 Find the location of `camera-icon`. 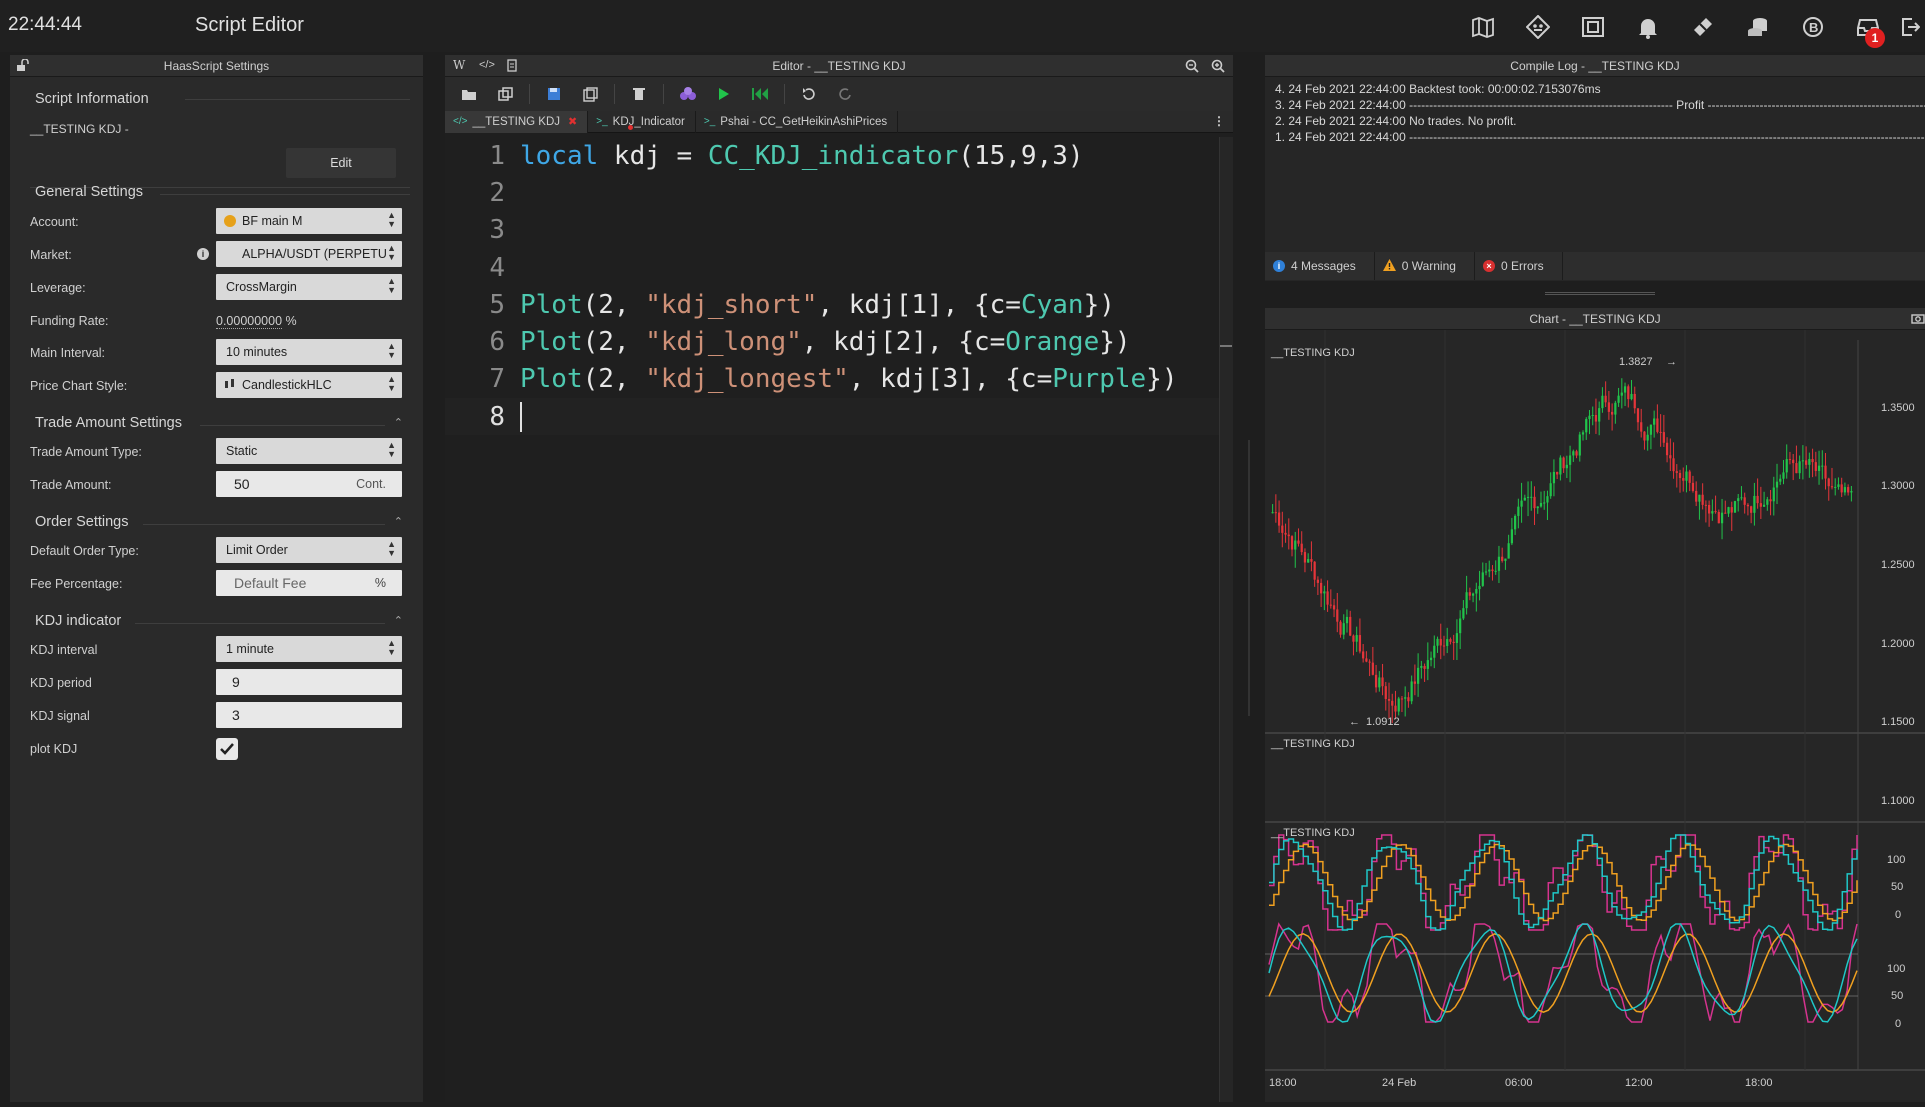

camera-icon is located at coordinates (1918, 319).